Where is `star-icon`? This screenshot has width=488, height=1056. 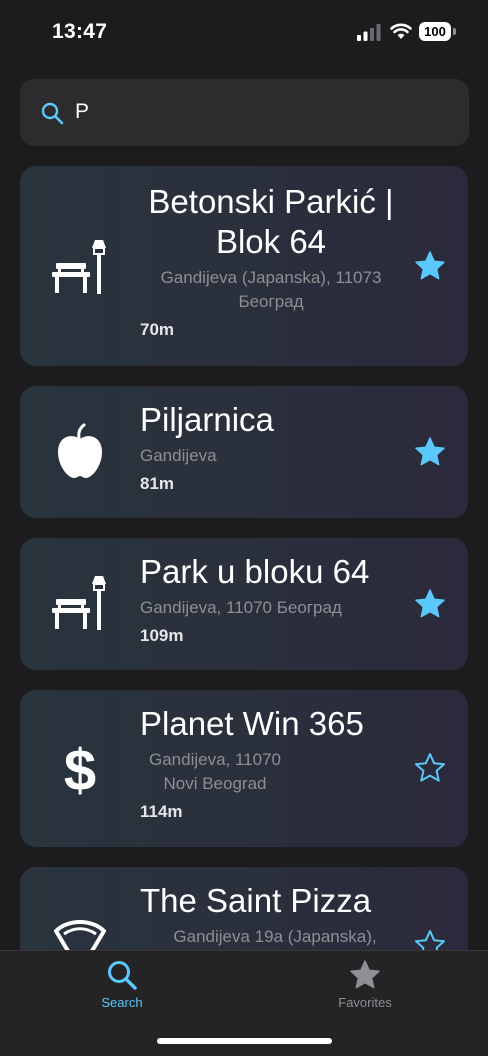
star-icon is located at coordinates (365, 974).